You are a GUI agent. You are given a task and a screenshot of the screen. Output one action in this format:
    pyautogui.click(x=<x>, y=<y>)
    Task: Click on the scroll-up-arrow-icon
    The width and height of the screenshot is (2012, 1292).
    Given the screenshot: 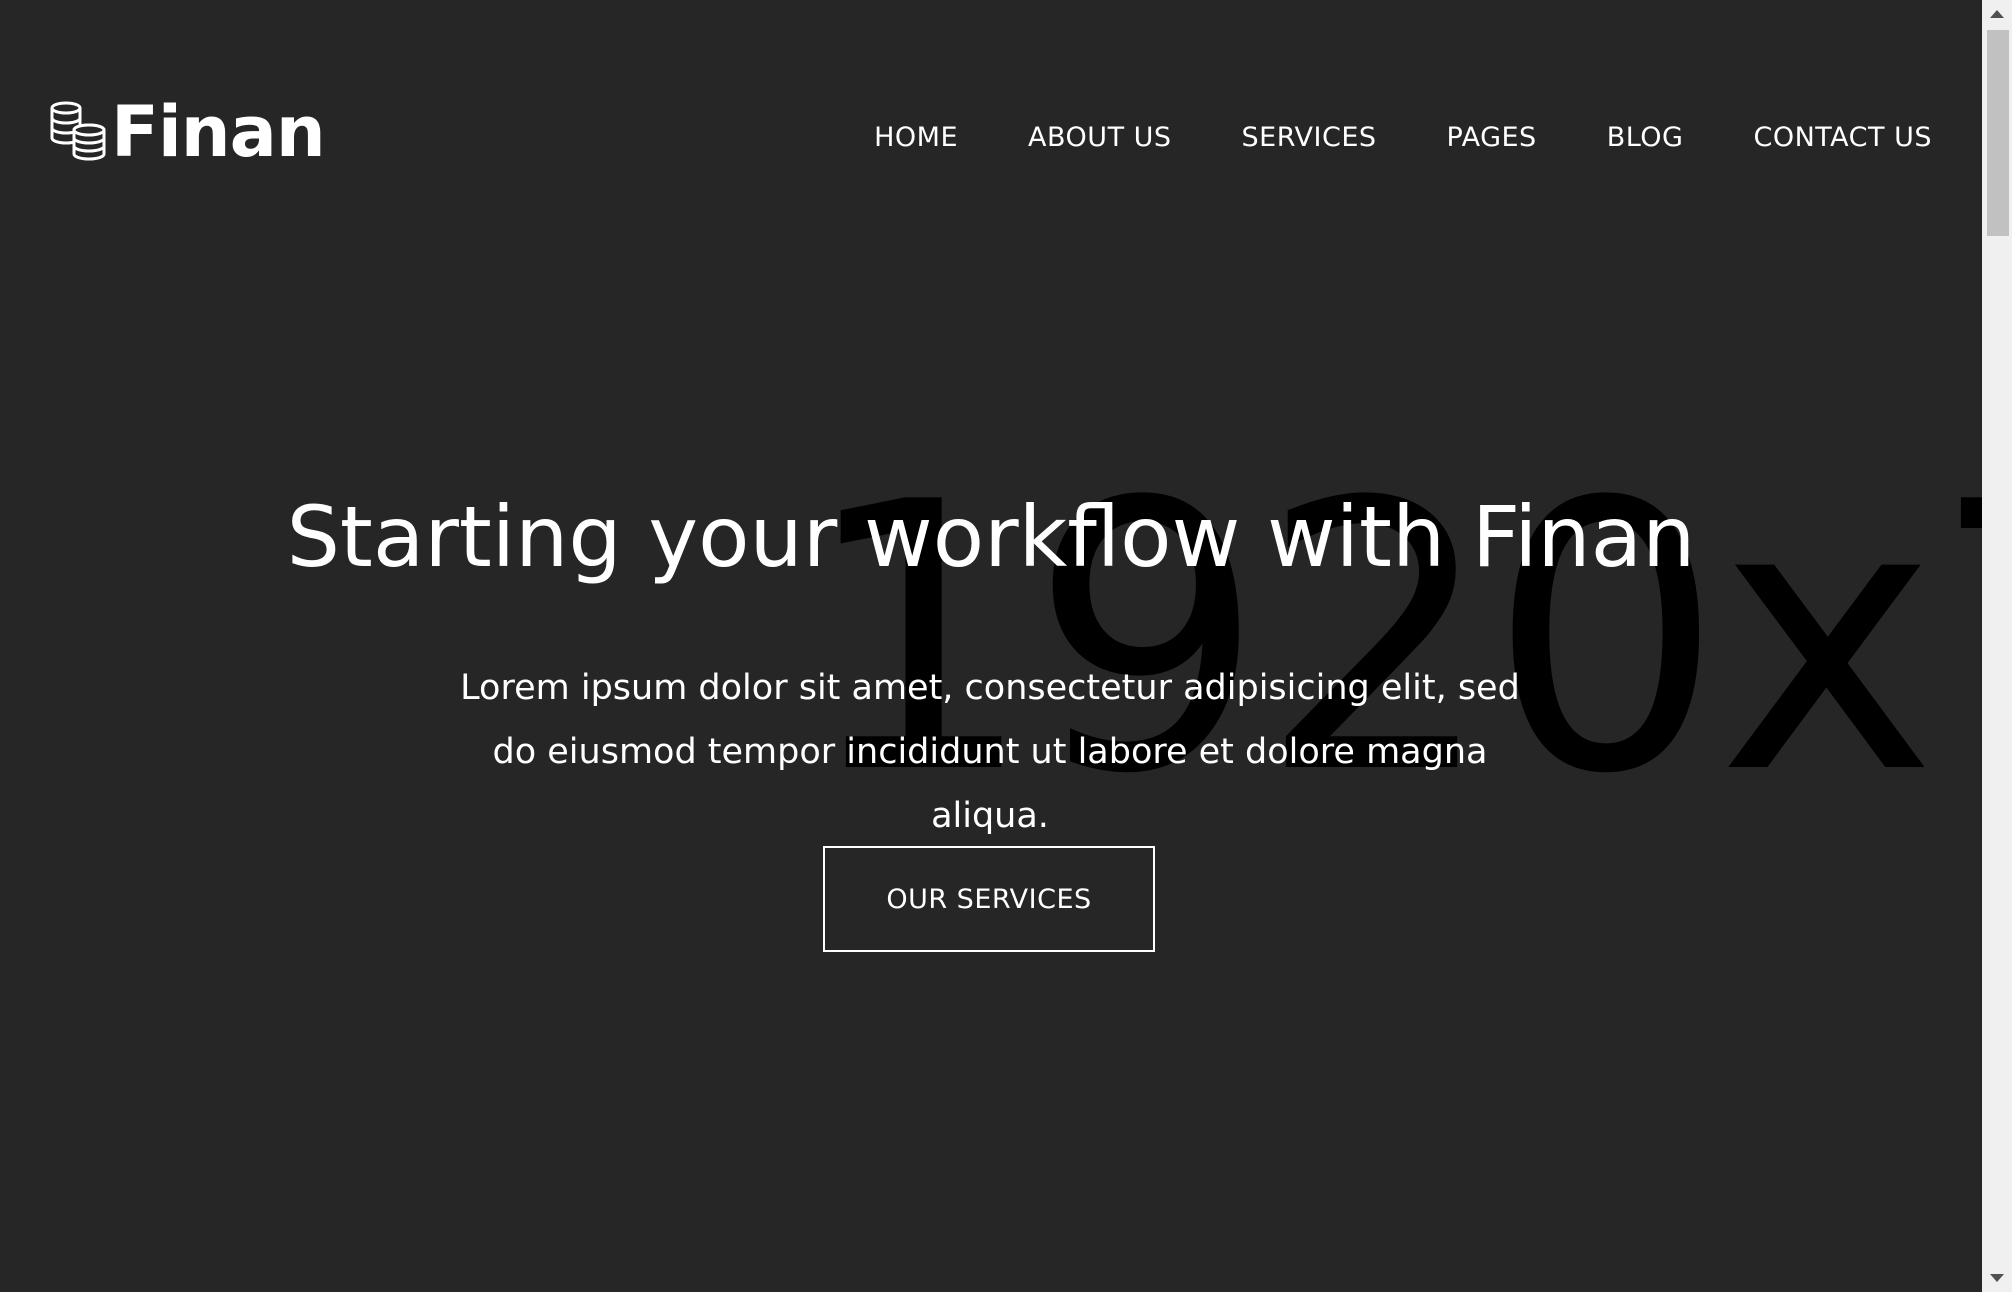 What is the action you would take?
    pyautogui.click(x=1997, y=14)
    